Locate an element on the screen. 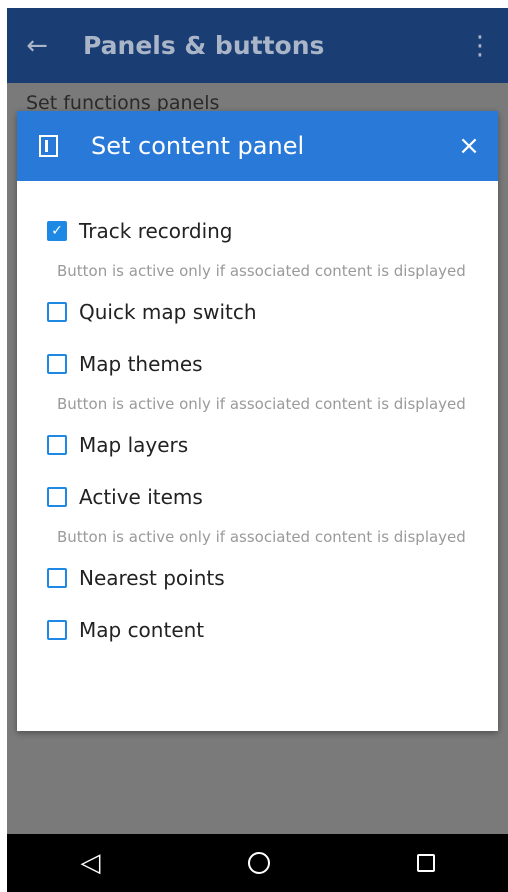  dialog-title: Set content panel is located at coordinates (198, 146).